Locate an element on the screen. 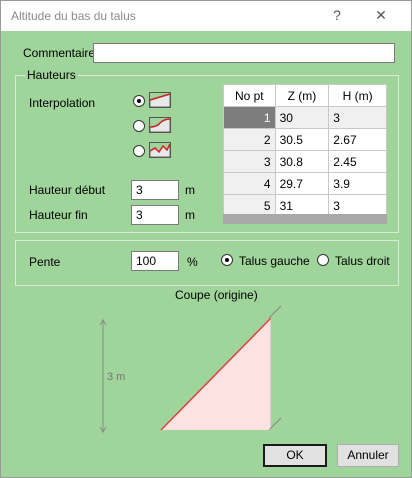 The width and height of the screenshot is (412, 478). jagged-profile-icon is located at coordinates (160, 150).